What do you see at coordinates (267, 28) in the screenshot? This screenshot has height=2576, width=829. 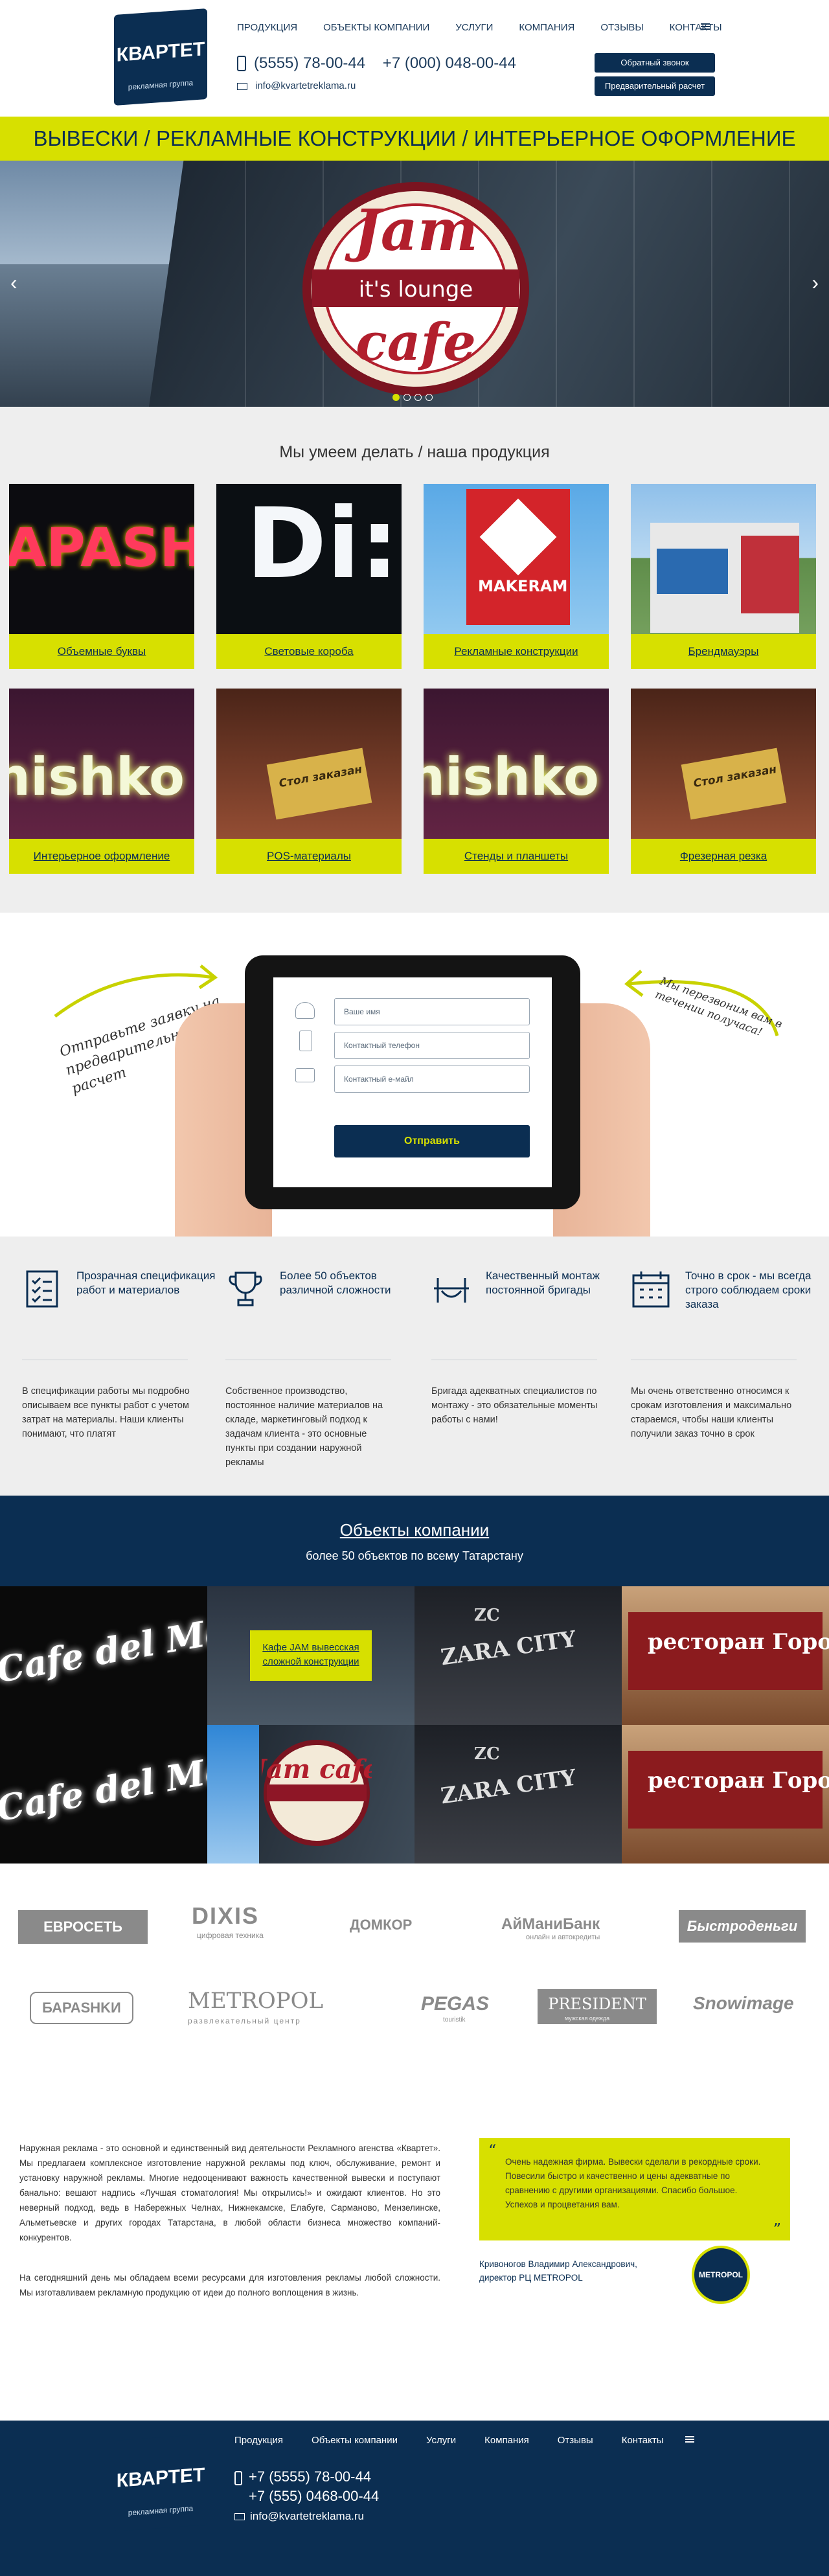 I see `nav-item-products: ПРОДУКЦИЯ` at bounding box center [267, 28].